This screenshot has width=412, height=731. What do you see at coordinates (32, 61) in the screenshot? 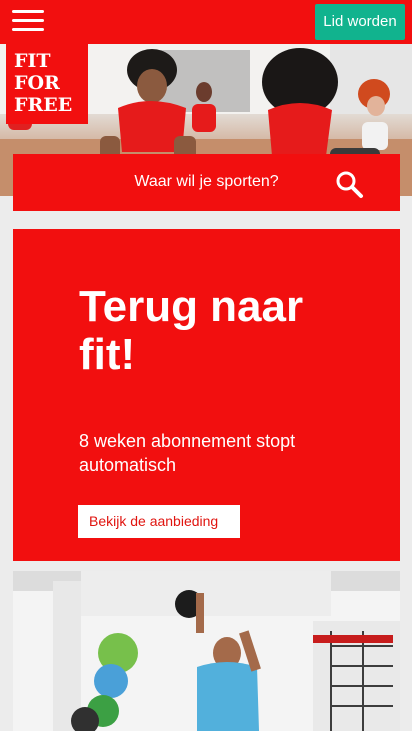
I see `logo-line-1: FIT` at bounding box center [32, 61].